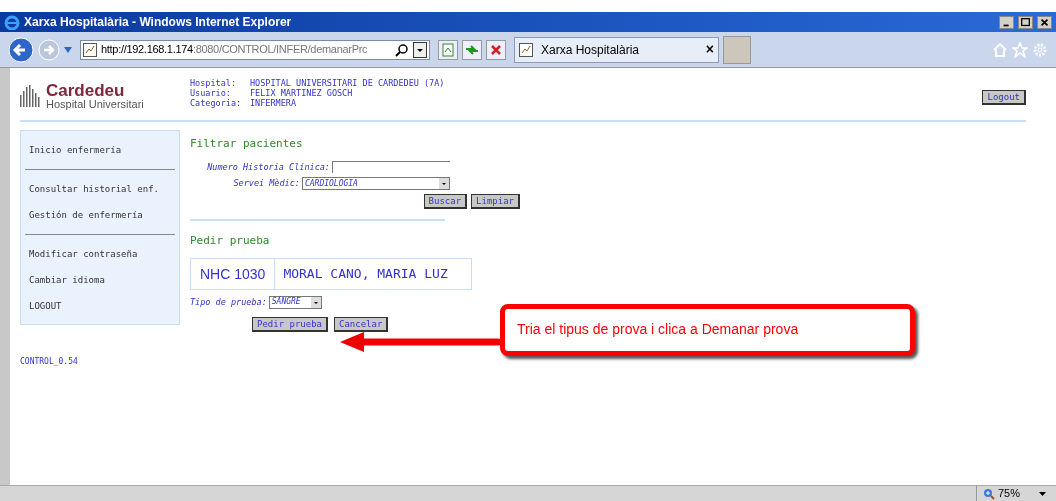 Image resolution: width=1056 pixels, height=501 pixels. Describe the element at coordinates (361, 324) in the screenshot. I see `form-button: Cancelar` at that location.